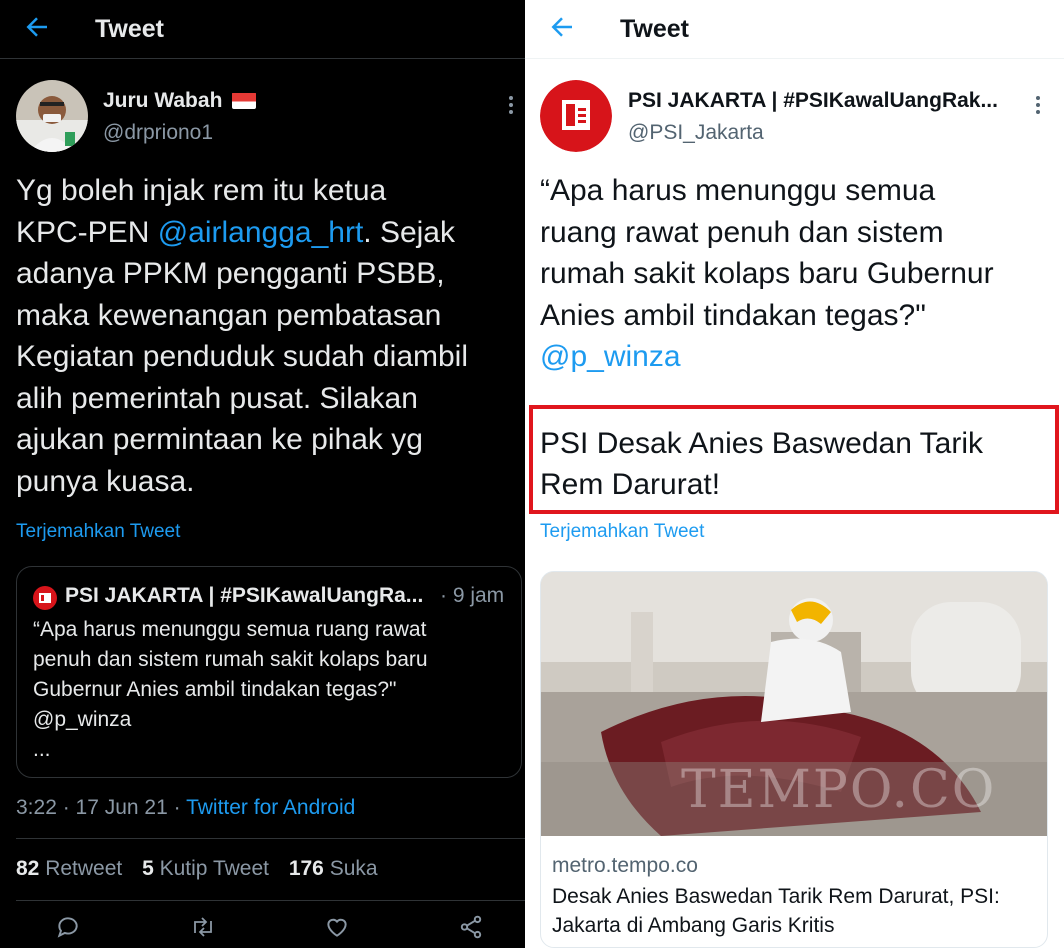 The image size is (1064, 948). I want to click on share-icon, so click(471, 929).